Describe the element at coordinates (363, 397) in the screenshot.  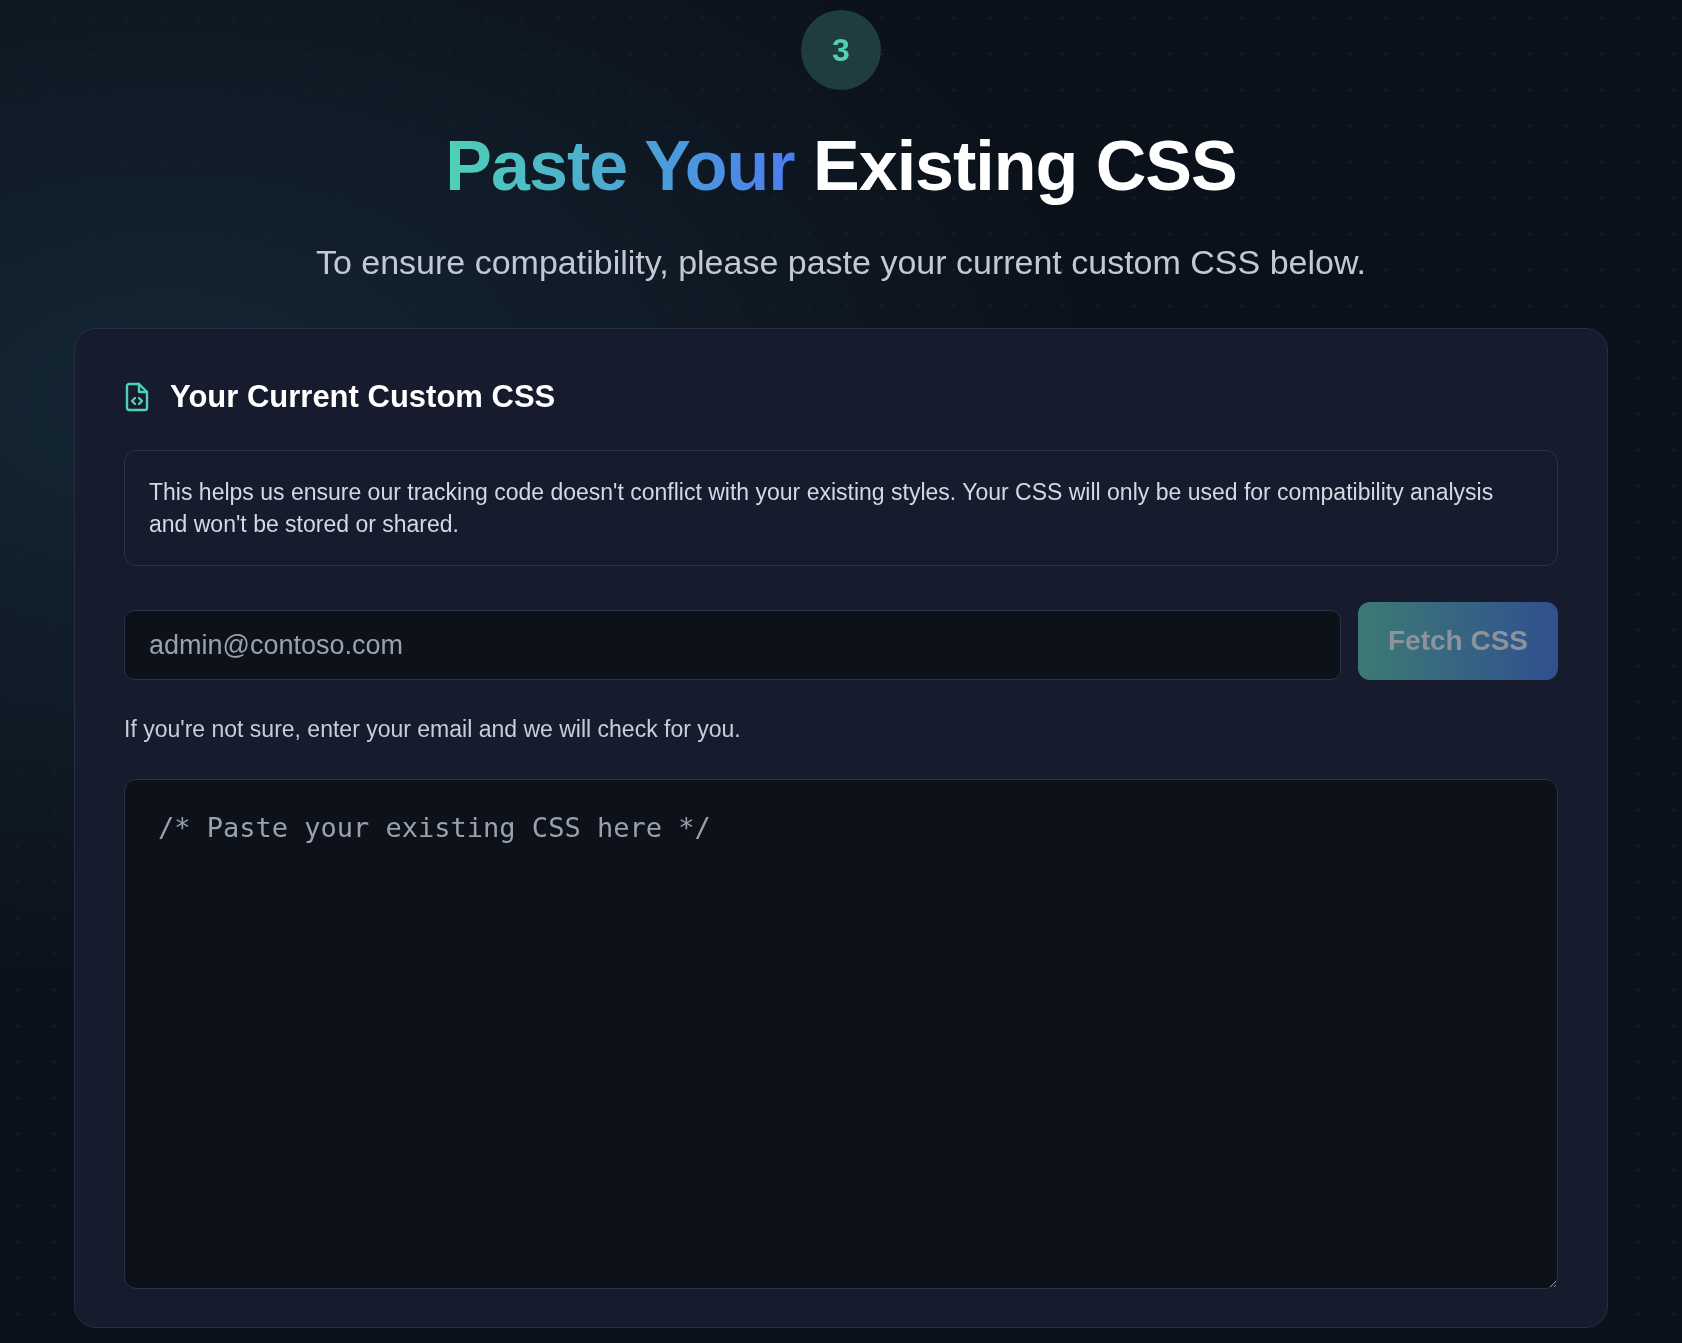
I see `card-heading: Your Current Custom CSS` at that location.